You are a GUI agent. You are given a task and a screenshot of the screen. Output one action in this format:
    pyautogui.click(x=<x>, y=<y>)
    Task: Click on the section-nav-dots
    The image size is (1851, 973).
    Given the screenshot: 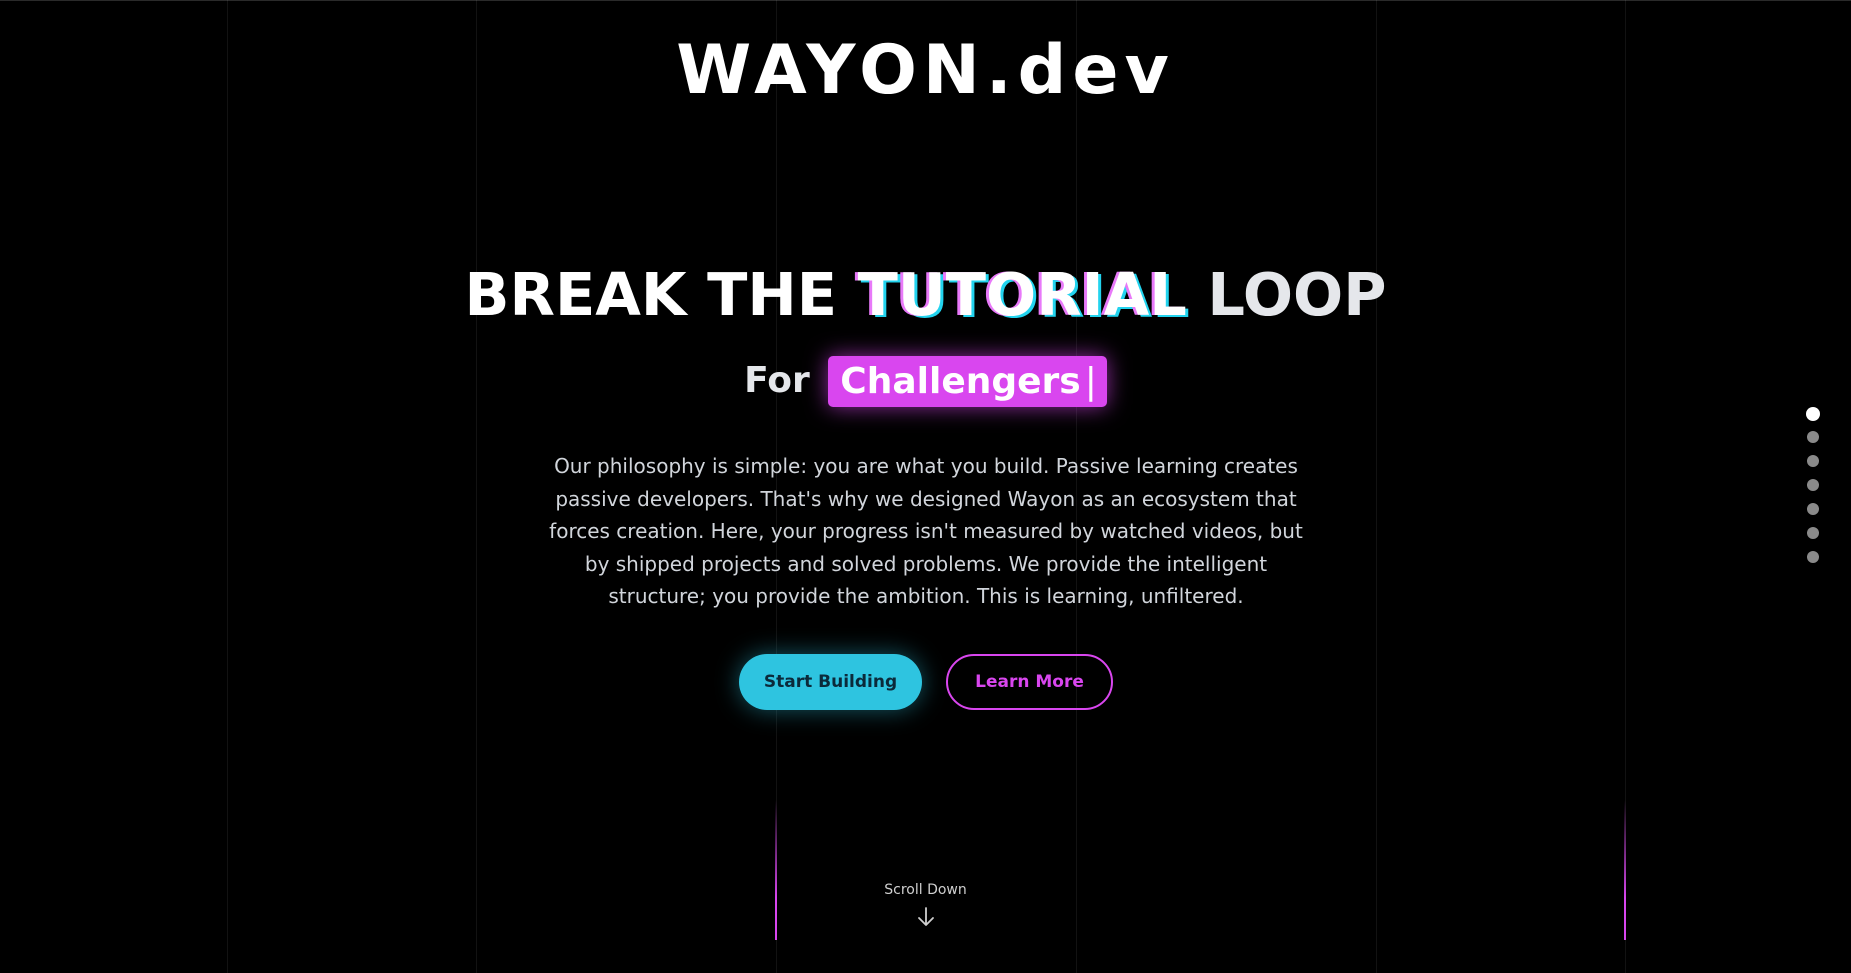 What is the action you would take?
    pyautogui.click(x=1813, y=491)
    